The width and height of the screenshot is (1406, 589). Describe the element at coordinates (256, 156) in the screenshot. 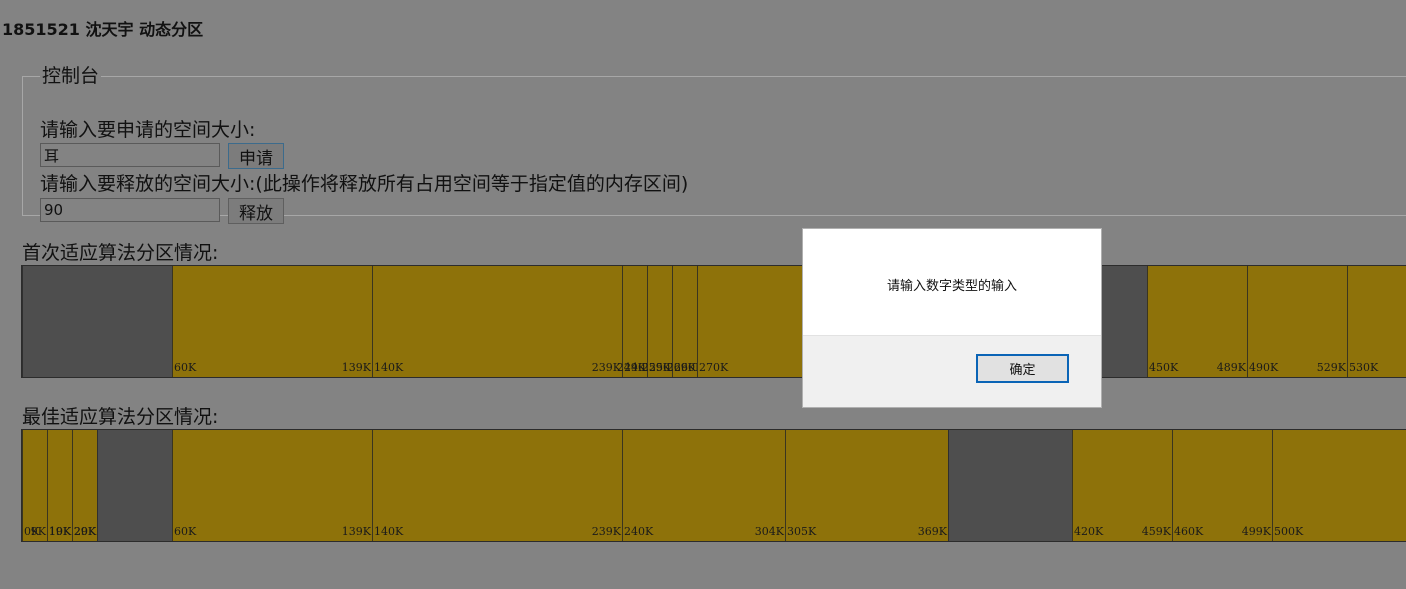

I see `apply-button: 申请` at that location.